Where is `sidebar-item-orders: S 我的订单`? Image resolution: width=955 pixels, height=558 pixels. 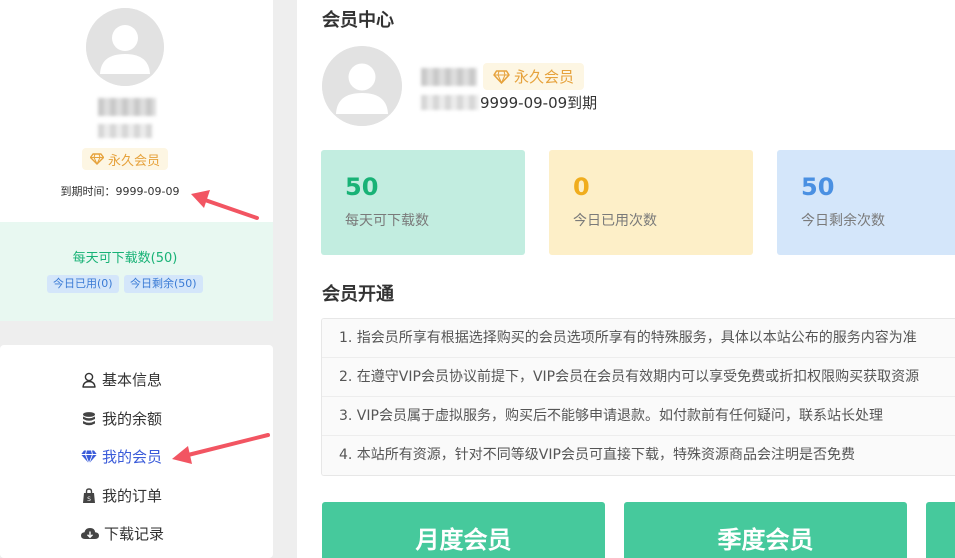 sidebar-item-orders: S 我的订单 is located at coordinates (121, 495).